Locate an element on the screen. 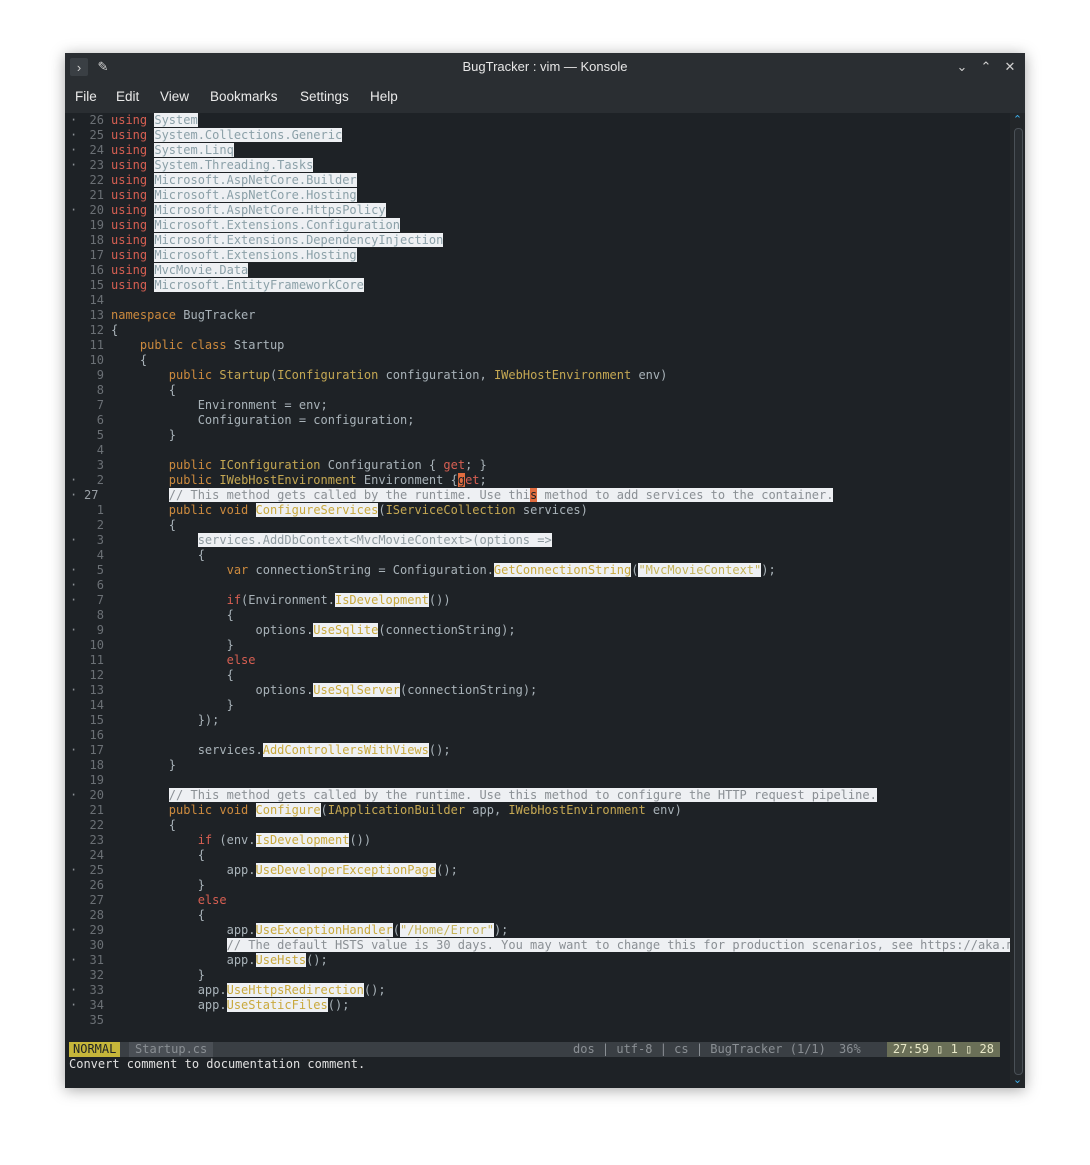  code-line: 22 { is located at coordinates (537, 825).